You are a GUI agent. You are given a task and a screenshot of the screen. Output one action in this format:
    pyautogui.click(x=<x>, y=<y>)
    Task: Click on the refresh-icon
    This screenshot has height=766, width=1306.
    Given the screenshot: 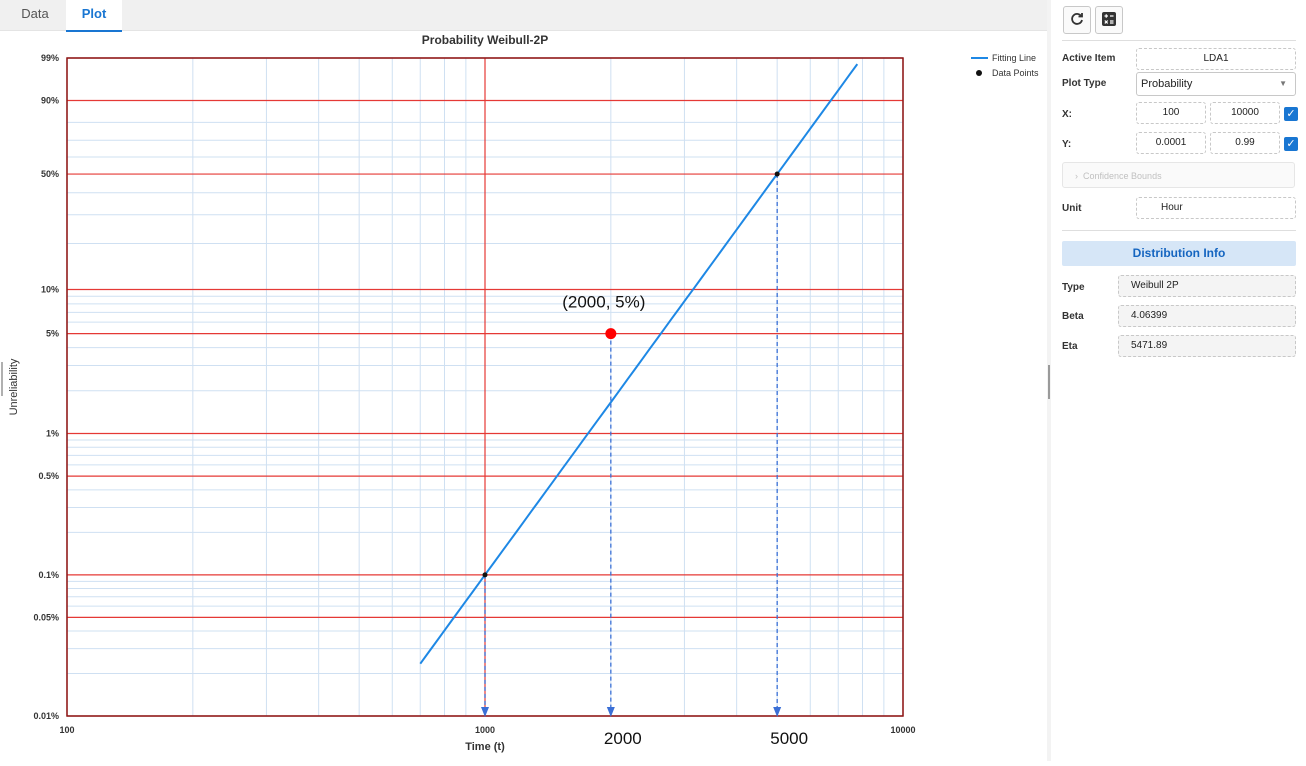 What is the action you would take?
    pyautogui.click(x=1077, y=19)
    